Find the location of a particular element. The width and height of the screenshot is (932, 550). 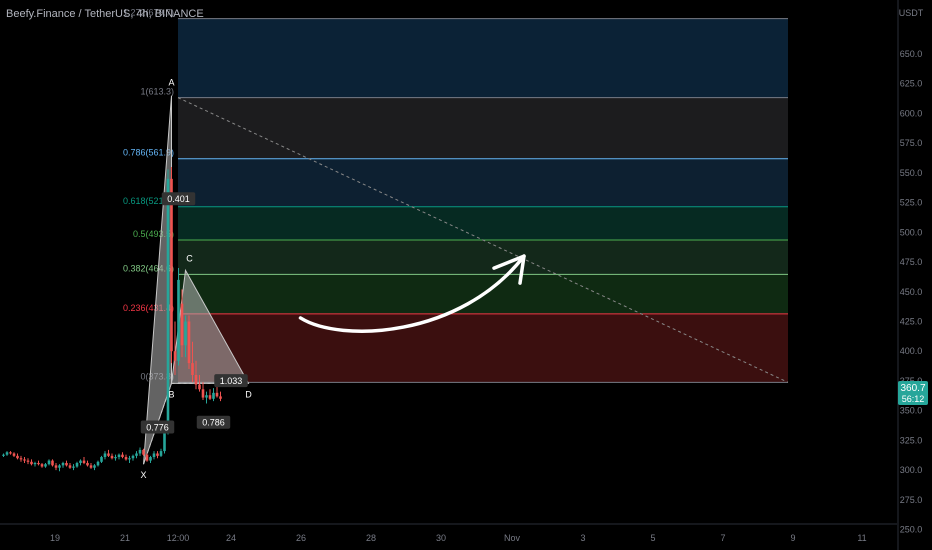

price-tick-label: 400.0 is located at coordinates (911, 351).